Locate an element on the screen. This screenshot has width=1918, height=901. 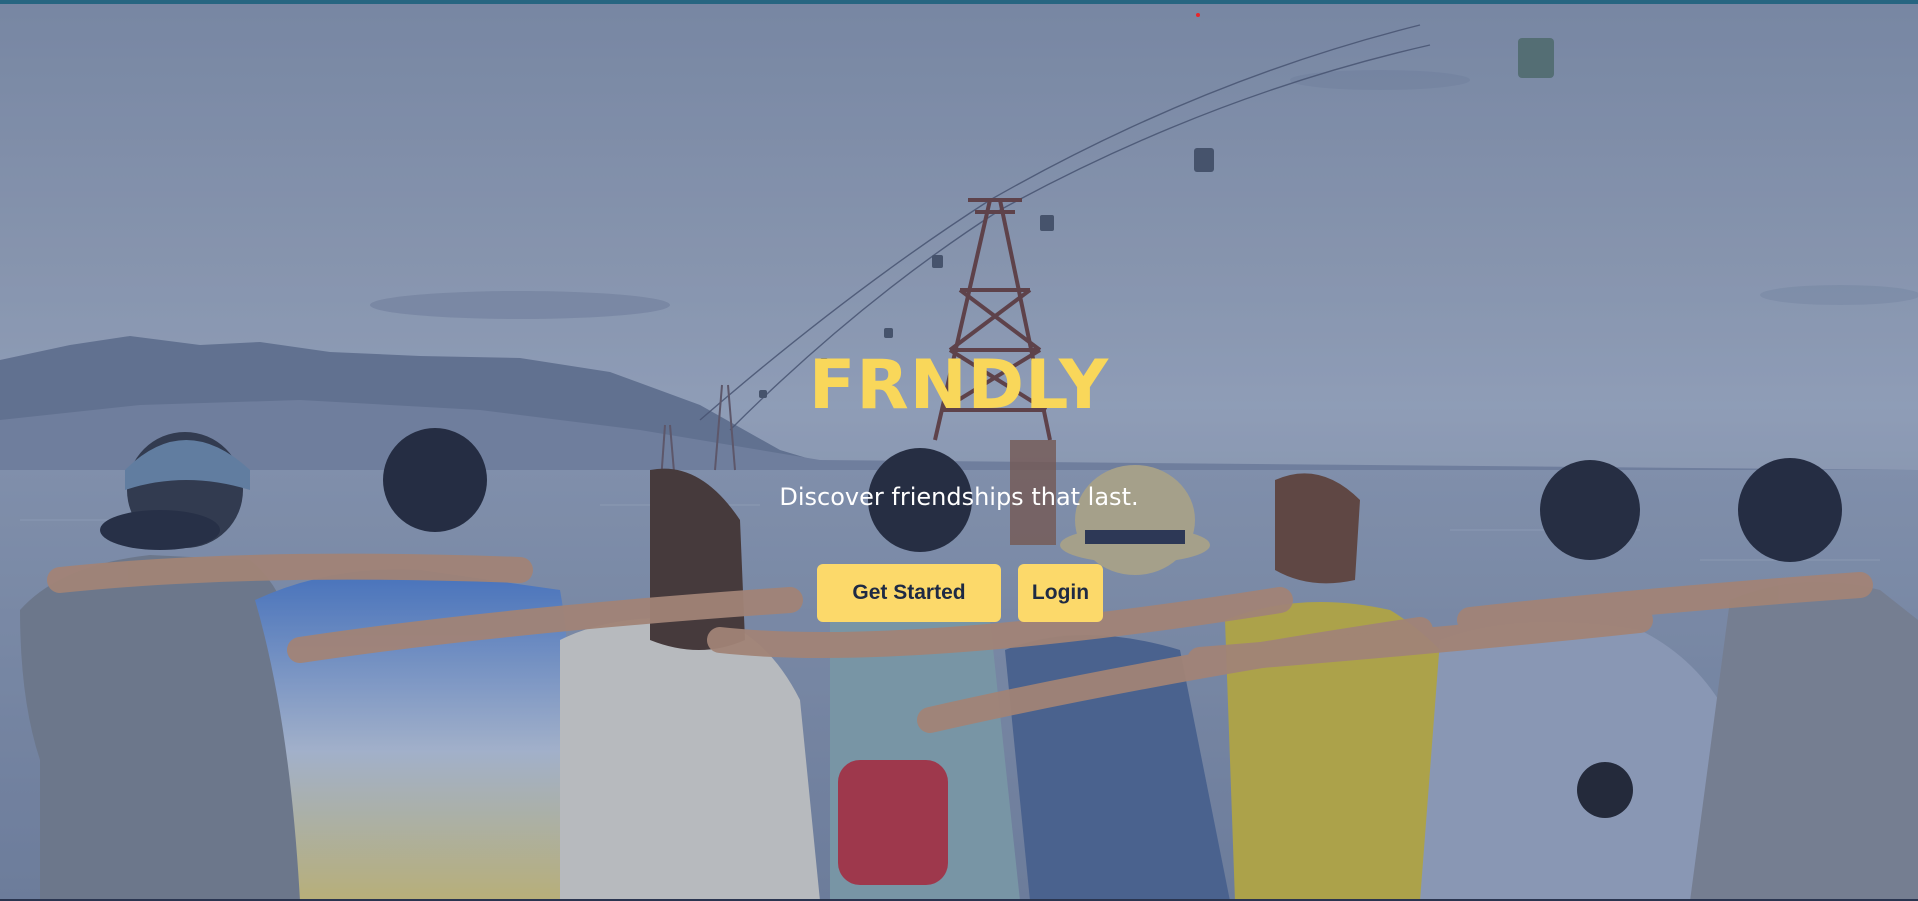
get-started-button: Get Started is located at coordinates (909, 593).